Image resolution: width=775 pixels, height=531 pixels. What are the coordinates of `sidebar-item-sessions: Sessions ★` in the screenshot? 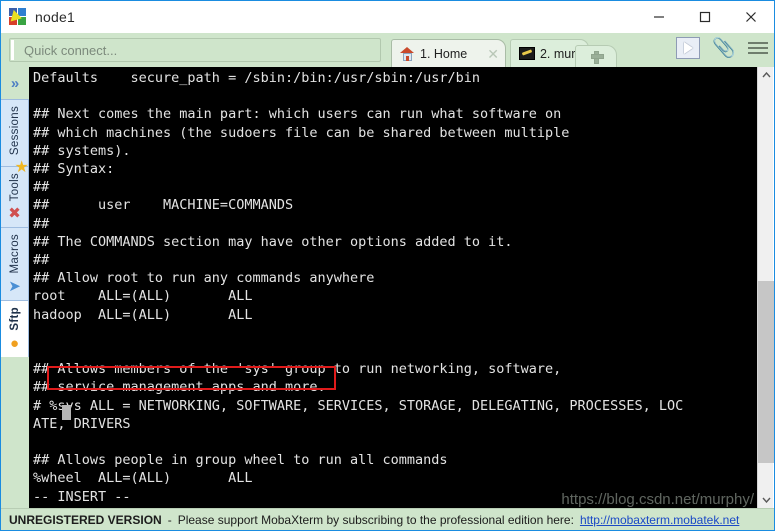 It's located at (15, 137).